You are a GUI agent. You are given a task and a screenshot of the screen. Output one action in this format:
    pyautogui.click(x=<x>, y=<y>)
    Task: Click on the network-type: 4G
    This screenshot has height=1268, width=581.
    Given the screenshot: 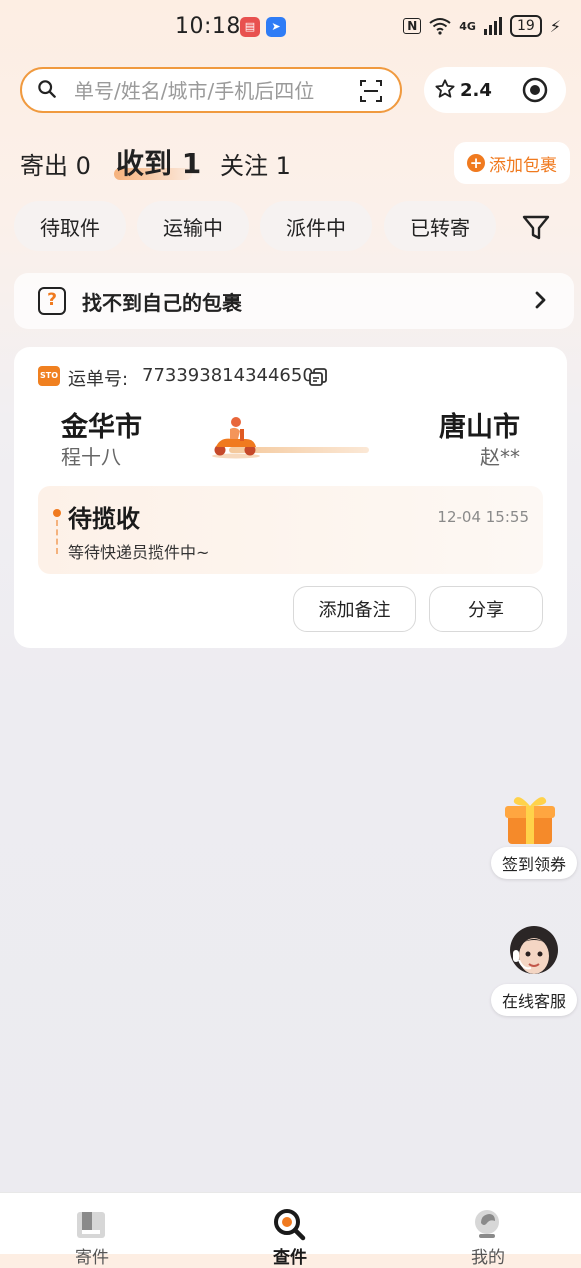 What is the action you would take?
    pyautogui.click(x=467, y=26)
    